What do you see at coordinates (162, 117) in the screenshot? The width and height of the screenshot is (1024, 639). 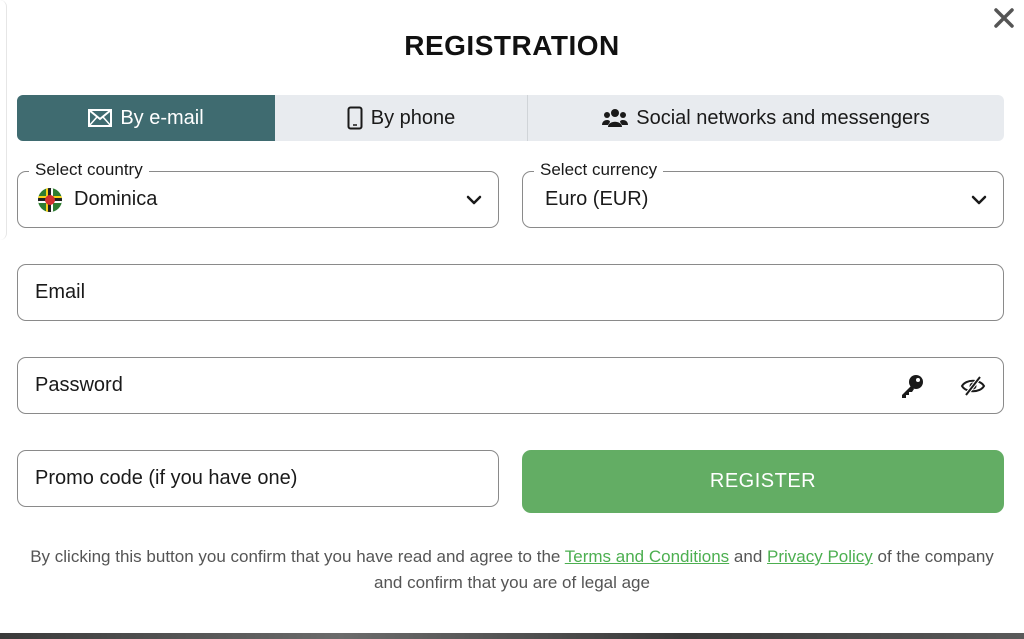 I see `tab-by-email-label: By e-mail` at bounding box center [162, 117].